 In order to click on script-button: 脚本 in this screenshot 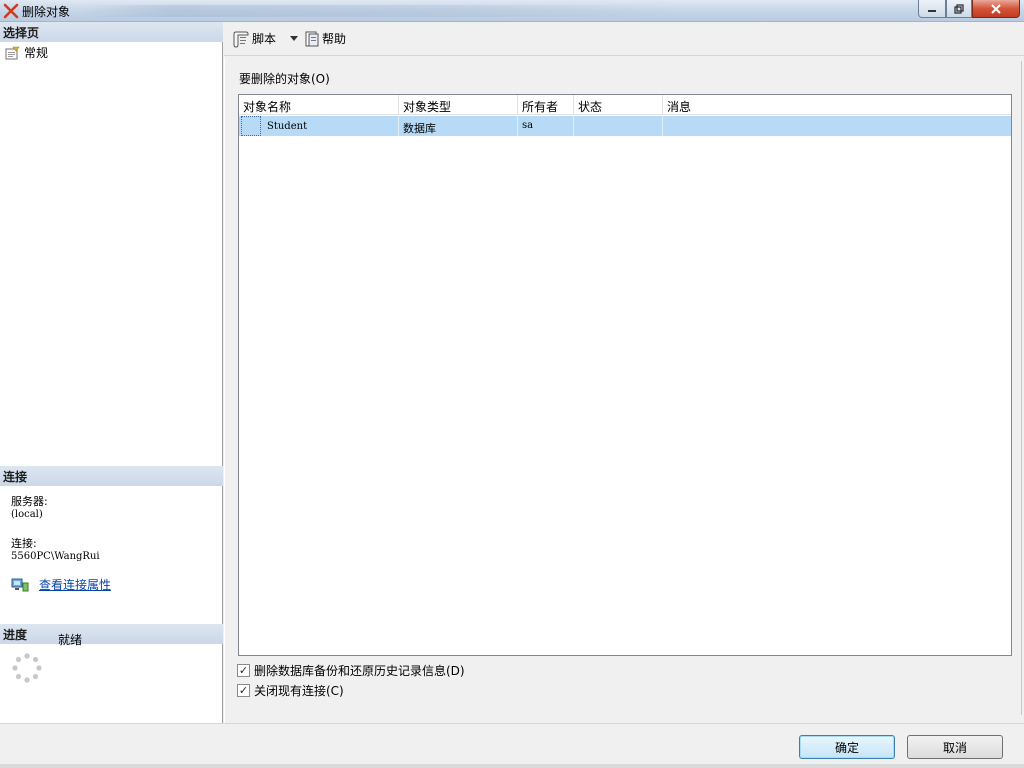, I will do `click(254, 39)`.